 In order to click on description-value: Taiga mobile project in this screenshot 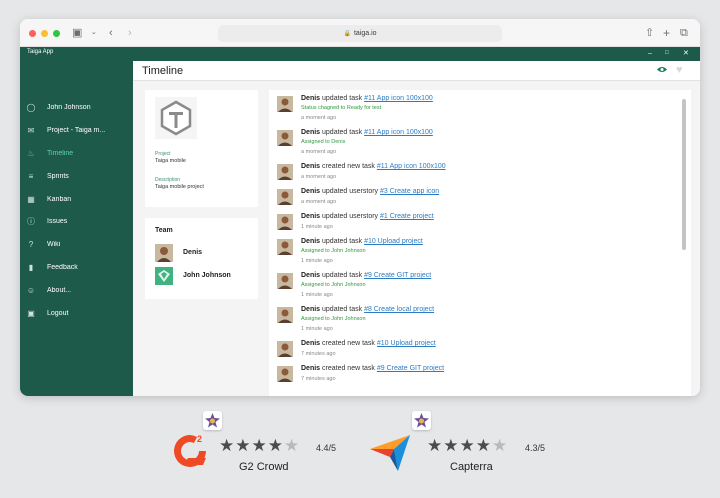, I will do `click(179, 187)`.